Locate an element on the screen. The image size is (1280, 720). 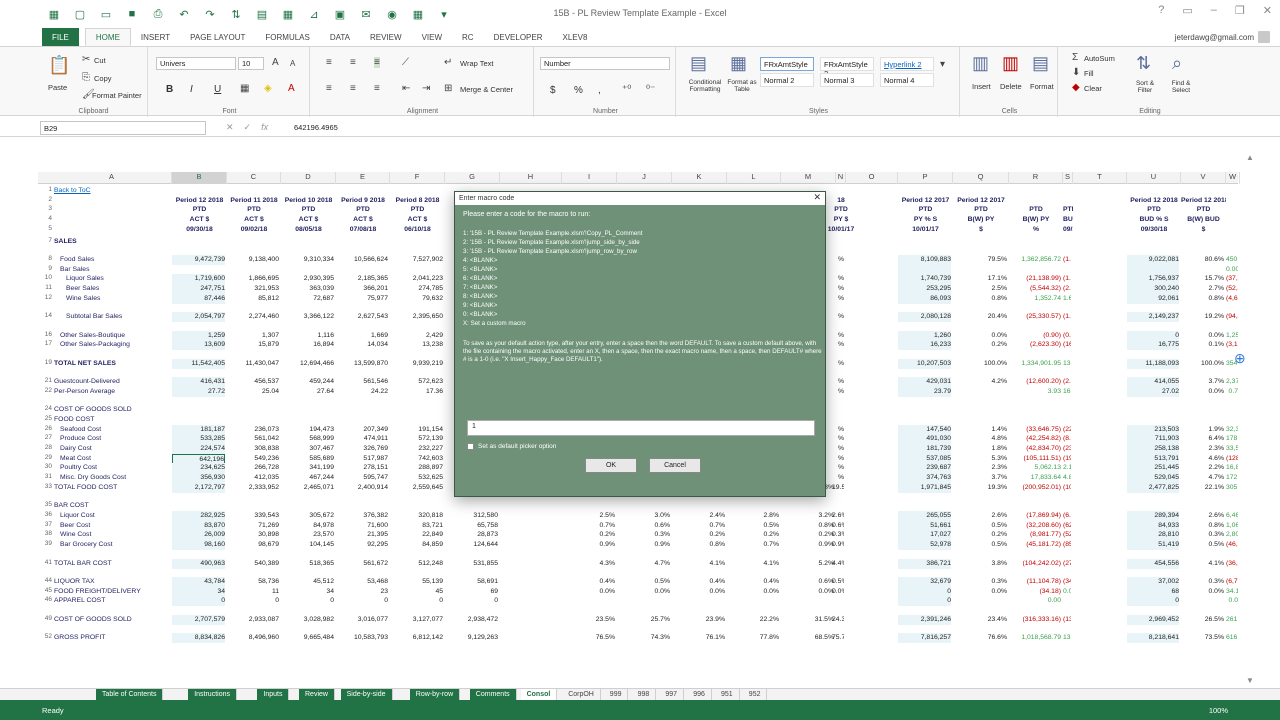
value-cell: 26,009 is located at coordinates (198, 535).